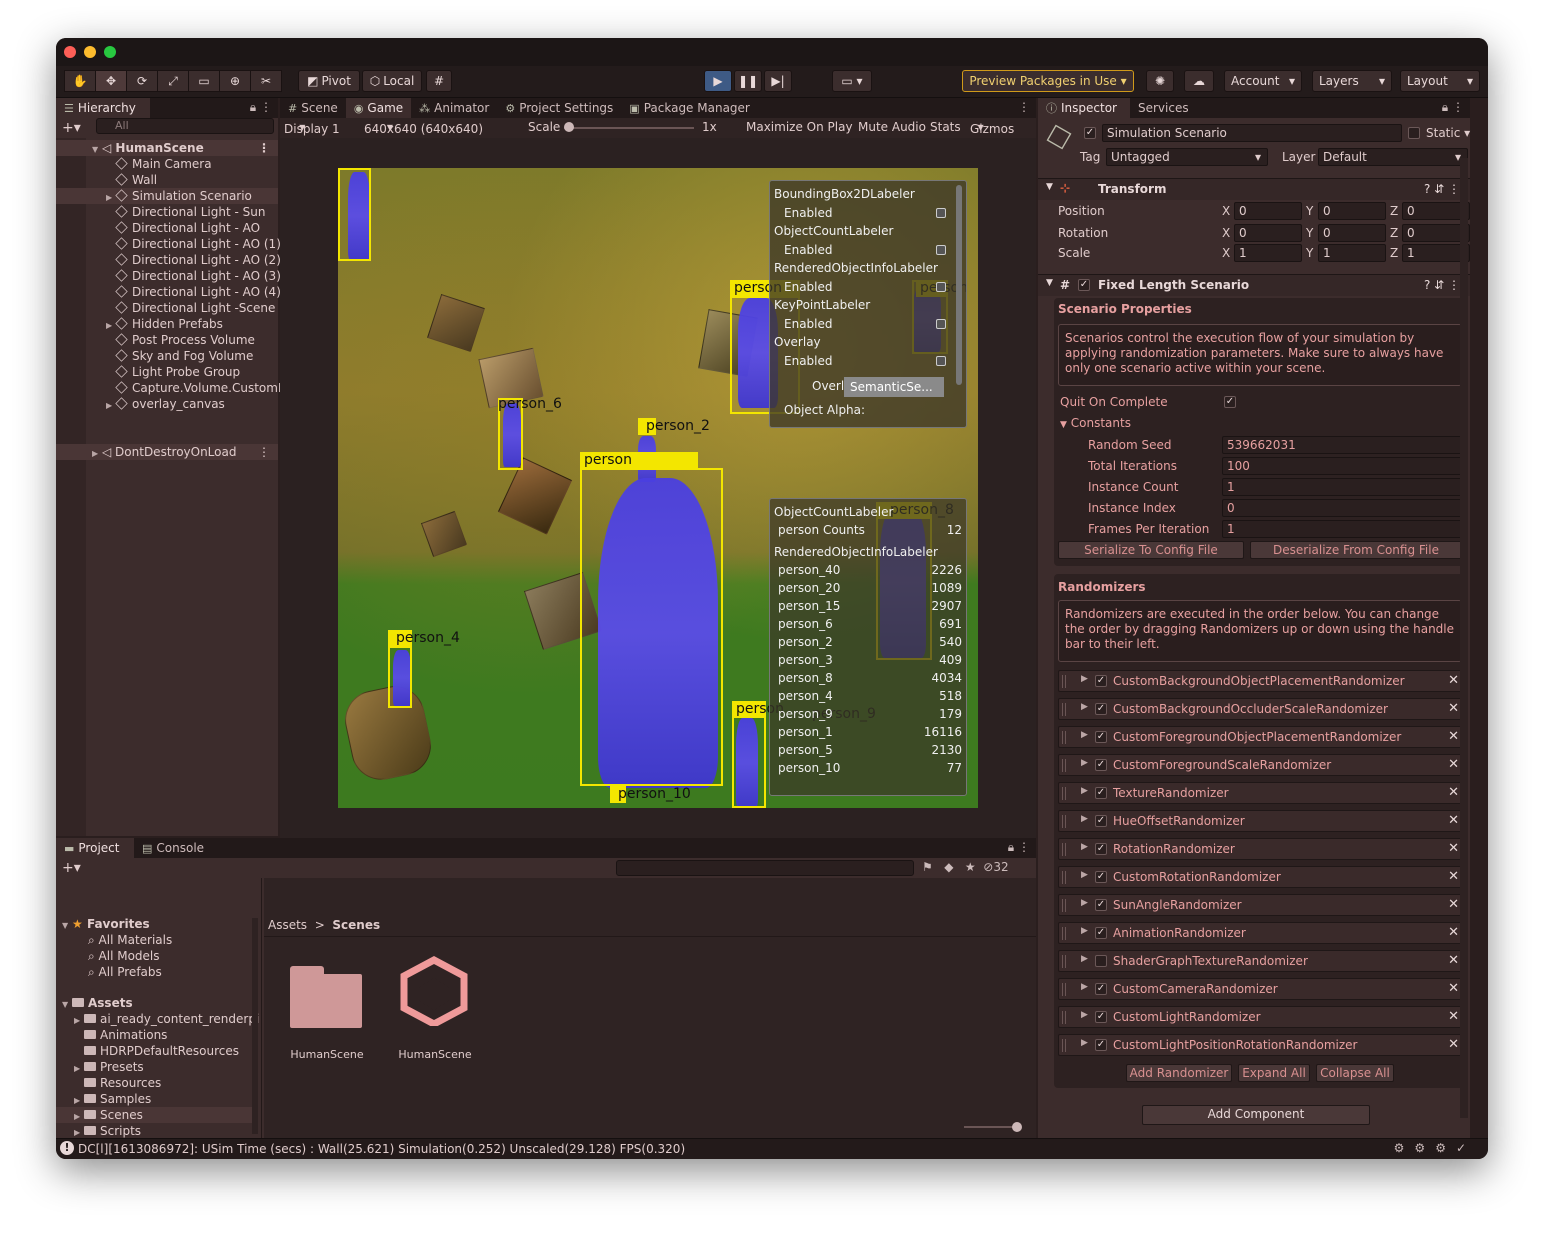 The width and height of the screenshot is (1544, 1233). Describe the element at coordinates (852, 81) in the screenshot. I see `device-simulator-dropdown: ▭ ▾` at that location.